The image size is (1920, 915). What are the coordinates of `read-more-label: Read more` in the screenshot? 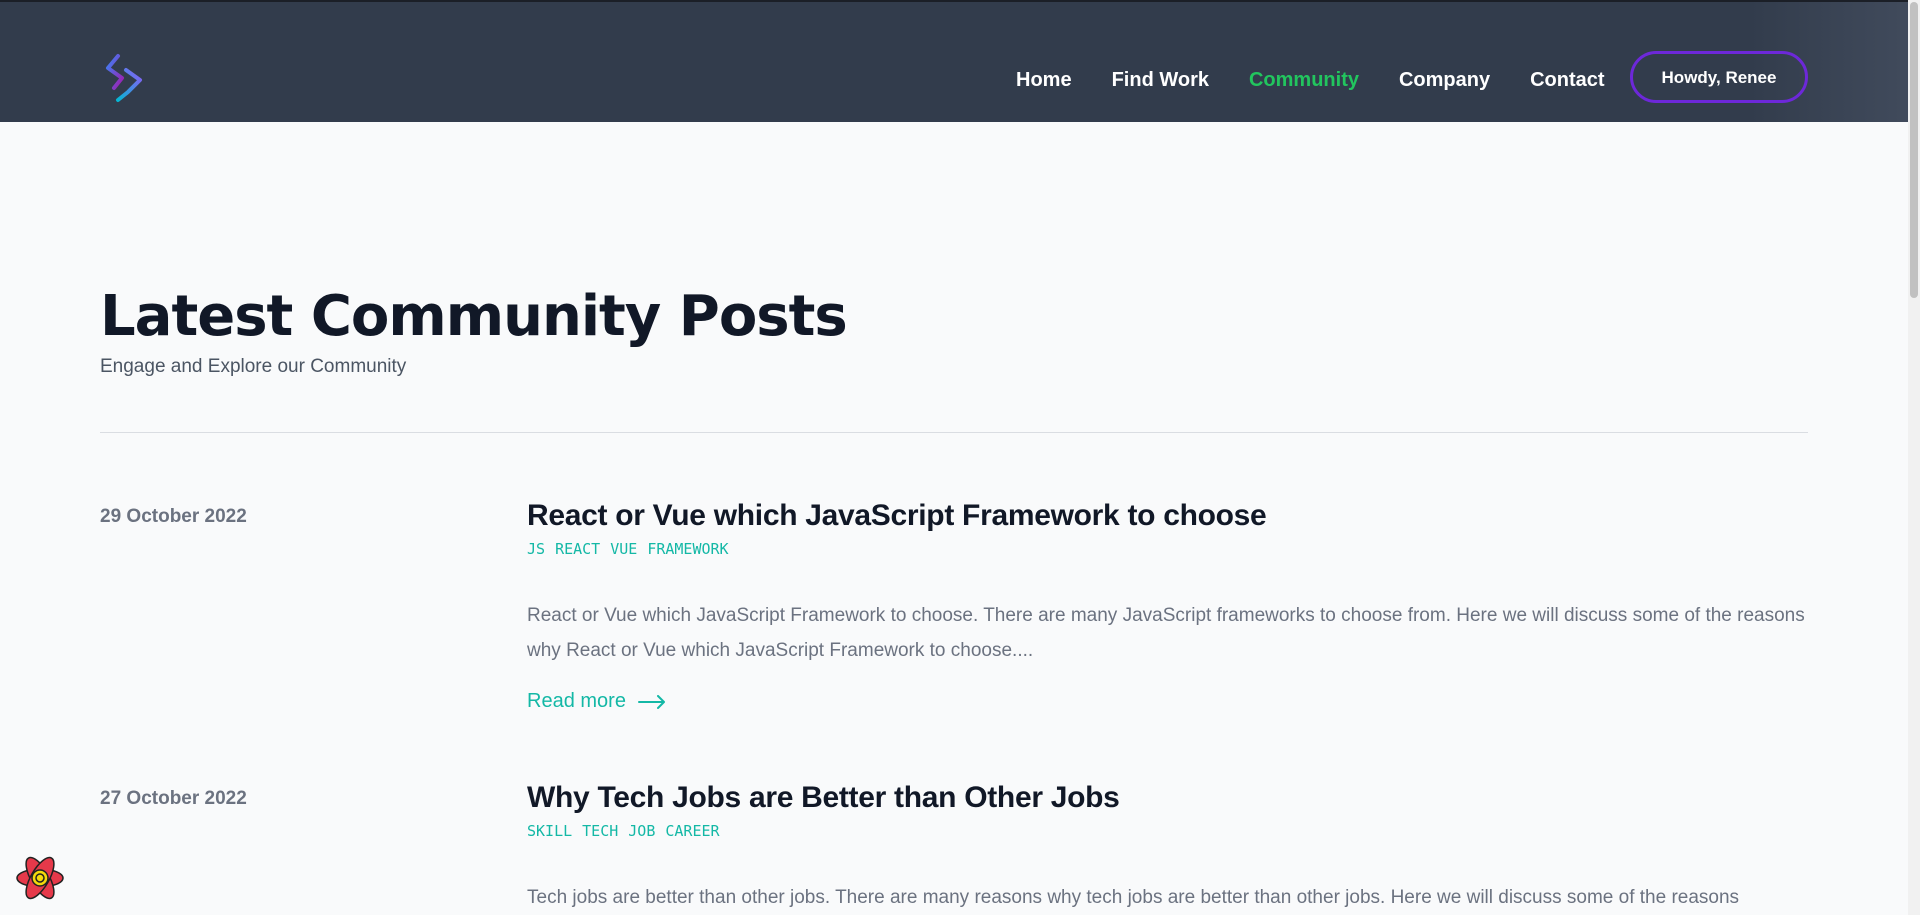 It's located at (576, 701).